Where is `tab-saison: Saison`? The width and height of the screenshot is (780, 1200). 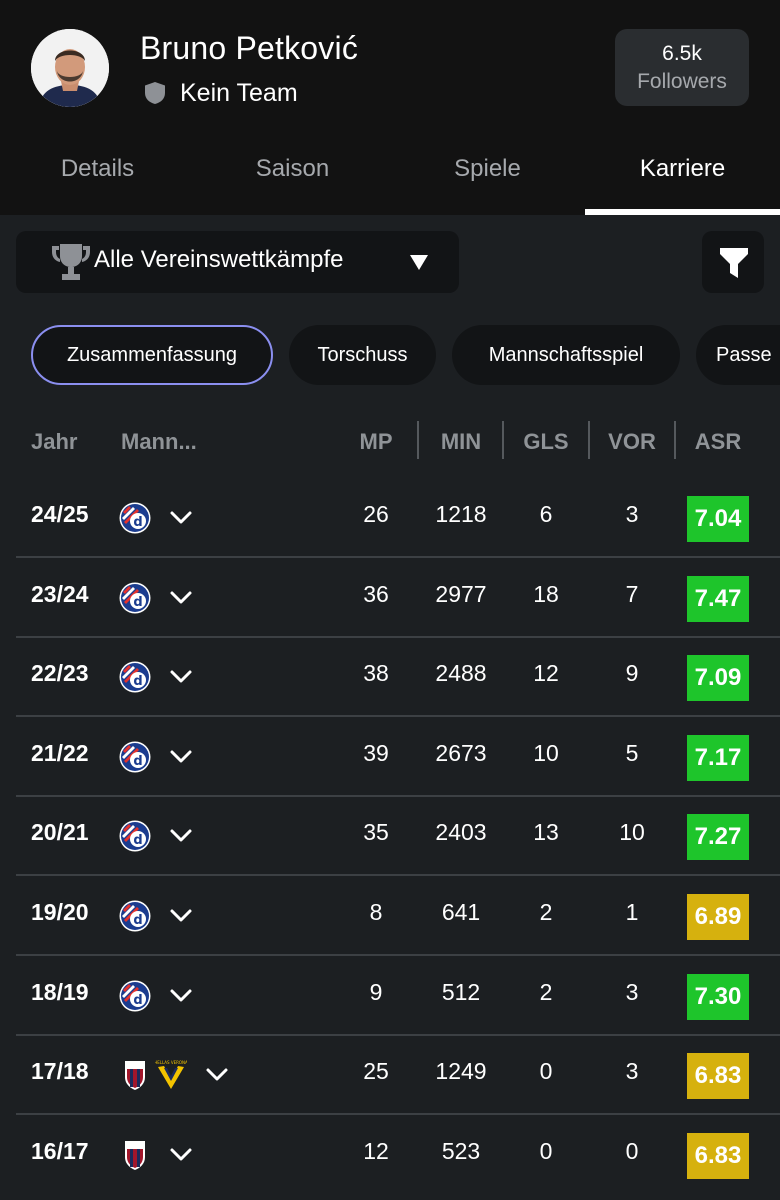 tab-saison: Saison is located at coordinates (292, 176).